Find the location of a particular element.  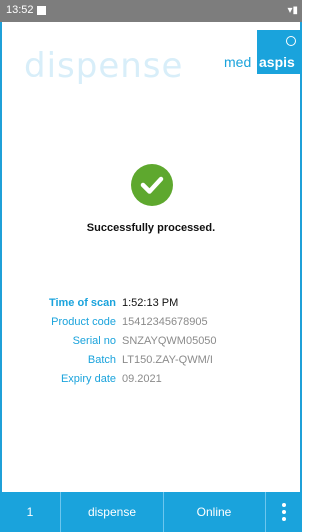

detail-value: 1:52:13 PM is located at coordinates (150, 303).